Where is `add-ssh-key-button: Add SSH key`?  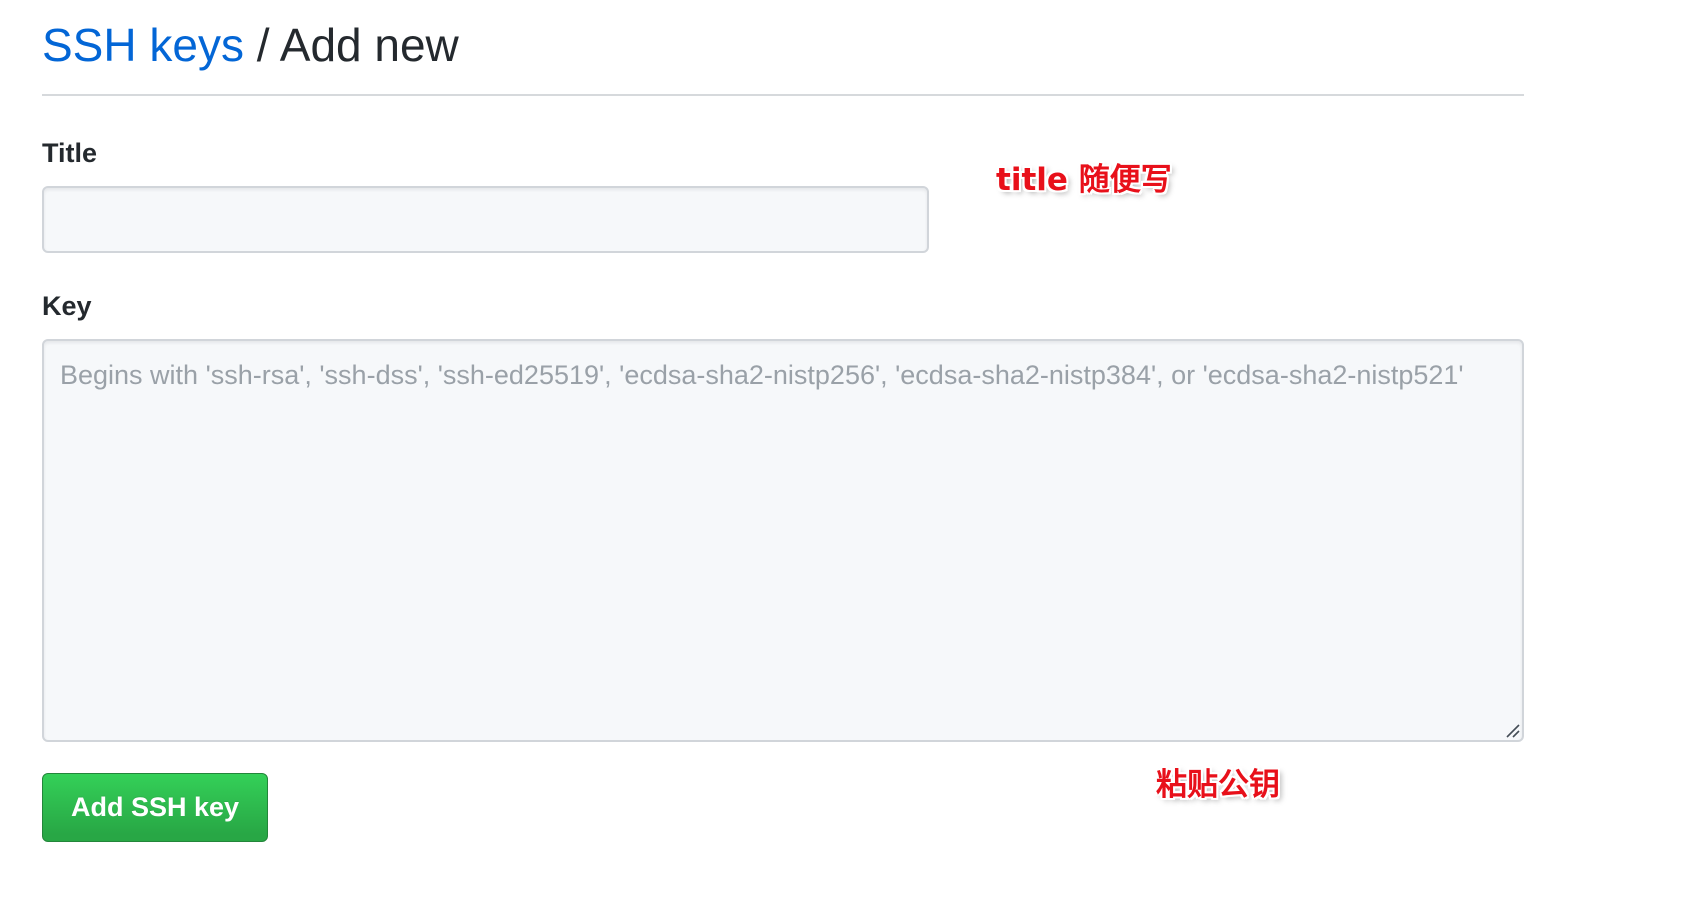 add-ssh-key-button: Add SSH key is located at coordinates (155, 807).